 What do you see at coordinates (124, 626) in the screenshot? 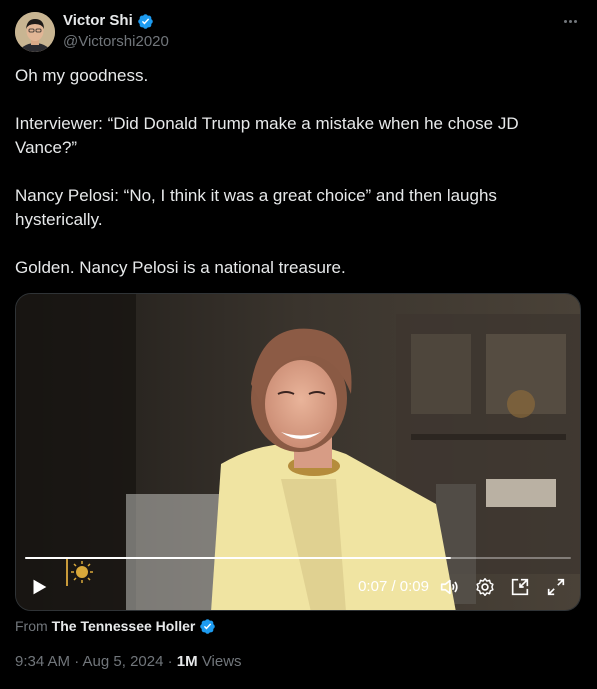
I see `source-account-link: The Tennessee Holler` at bounding box center [124, 626].